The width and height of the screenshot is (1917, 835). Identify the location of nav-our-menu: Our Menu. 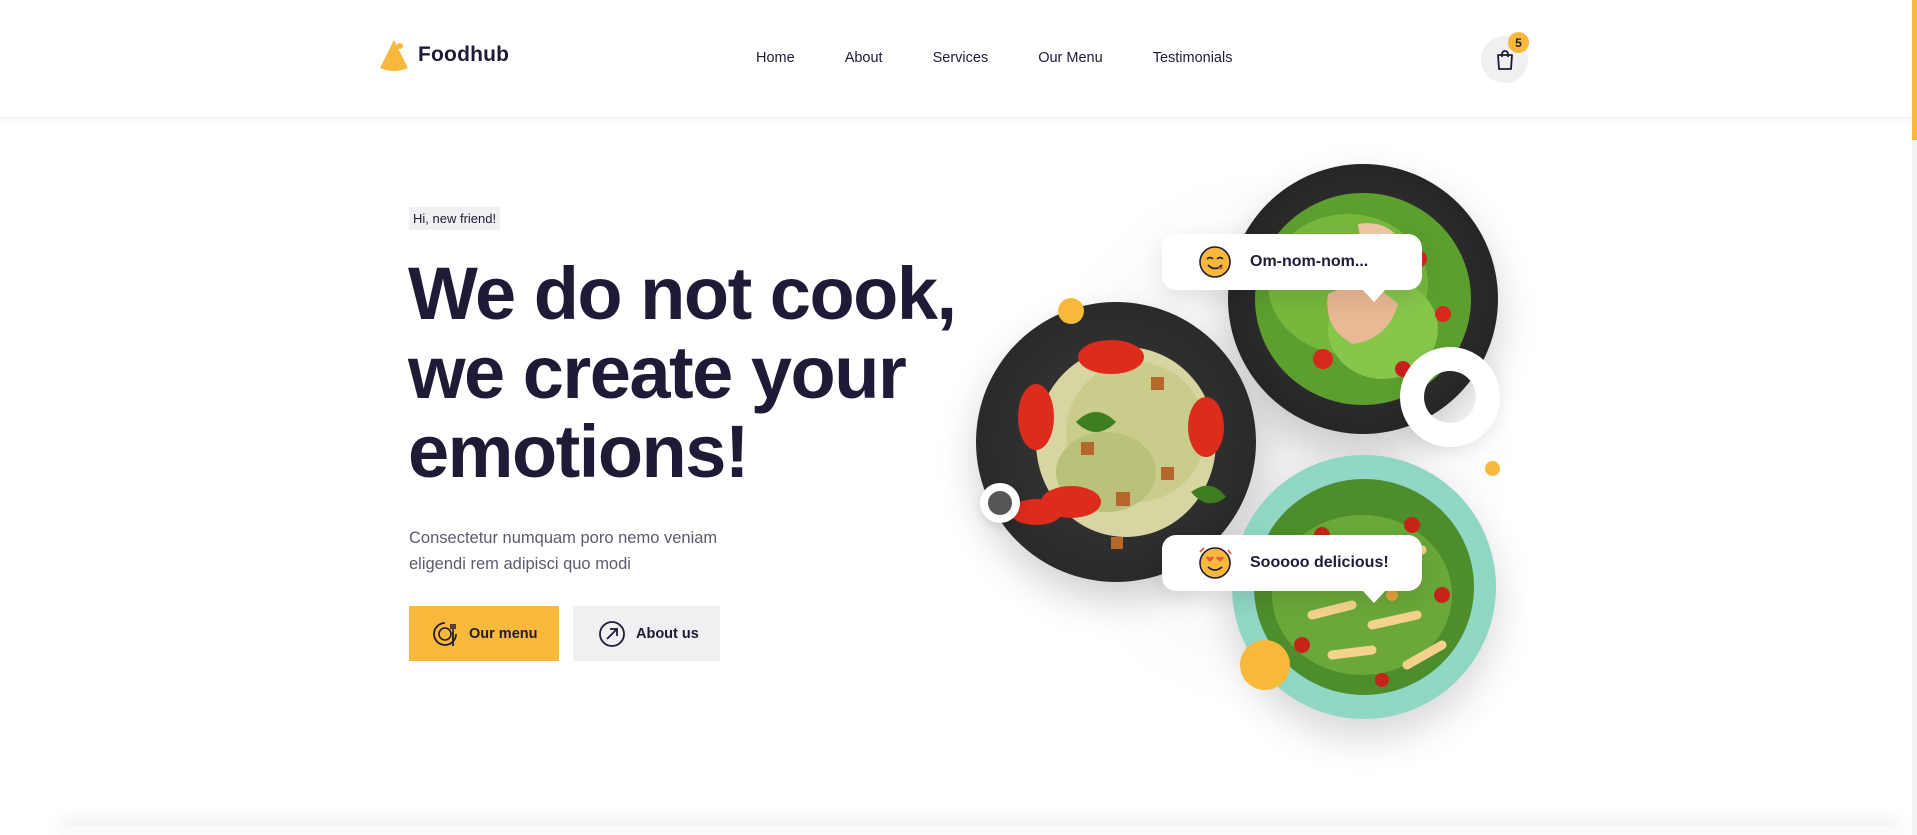
(1070, 58).